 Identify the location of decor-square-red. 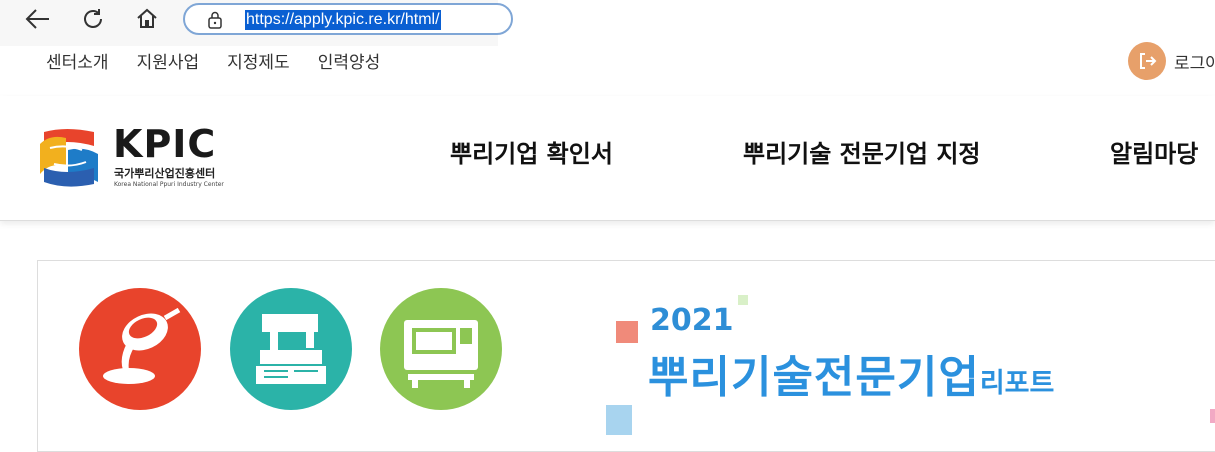
(627, 332).